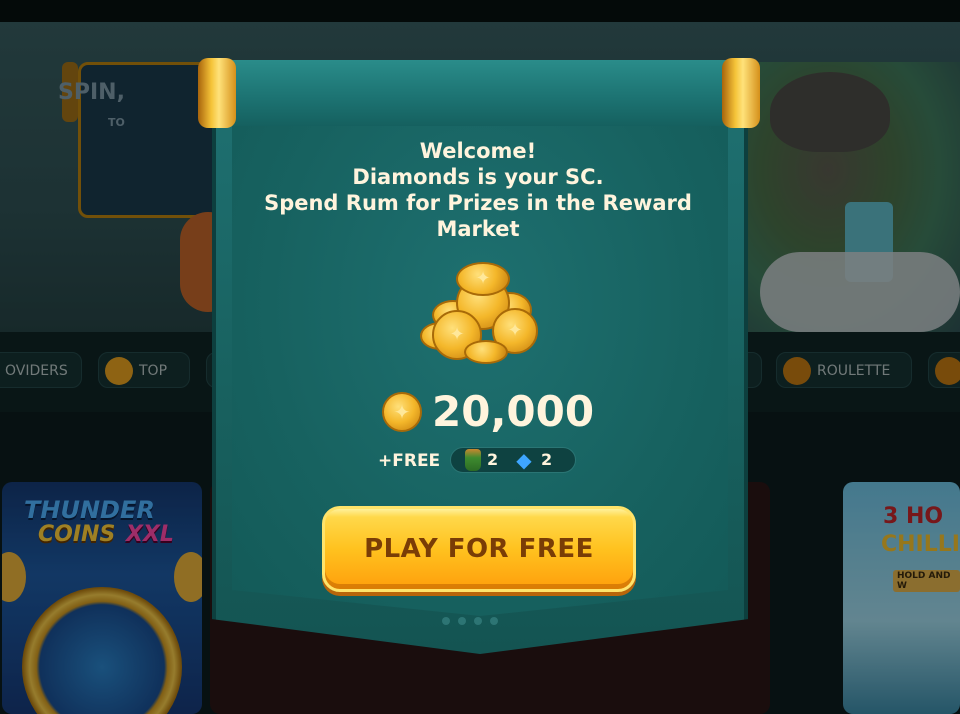 The width and height of the screenshot is (960, 714). I want to click on gold-coin-icon: ✦, so click(402, 412).